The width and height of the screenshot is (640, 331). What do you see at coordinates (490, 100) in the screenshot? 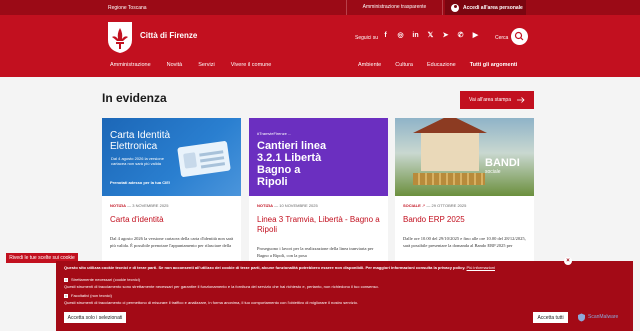
I see `press-area-label: Vai all'area stampa` at bounding box center [490, 100].